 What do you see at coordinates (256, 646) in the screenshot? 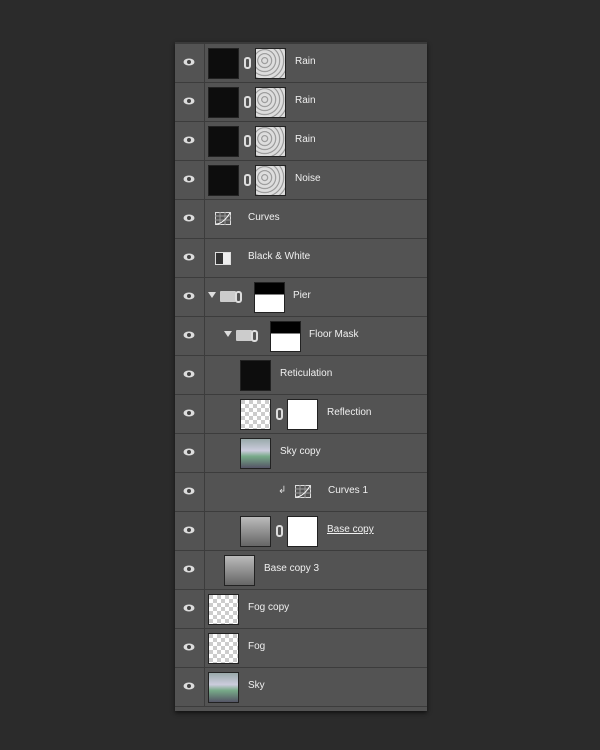
I see `layer-name: Fog` at bounding box center [256, 646].